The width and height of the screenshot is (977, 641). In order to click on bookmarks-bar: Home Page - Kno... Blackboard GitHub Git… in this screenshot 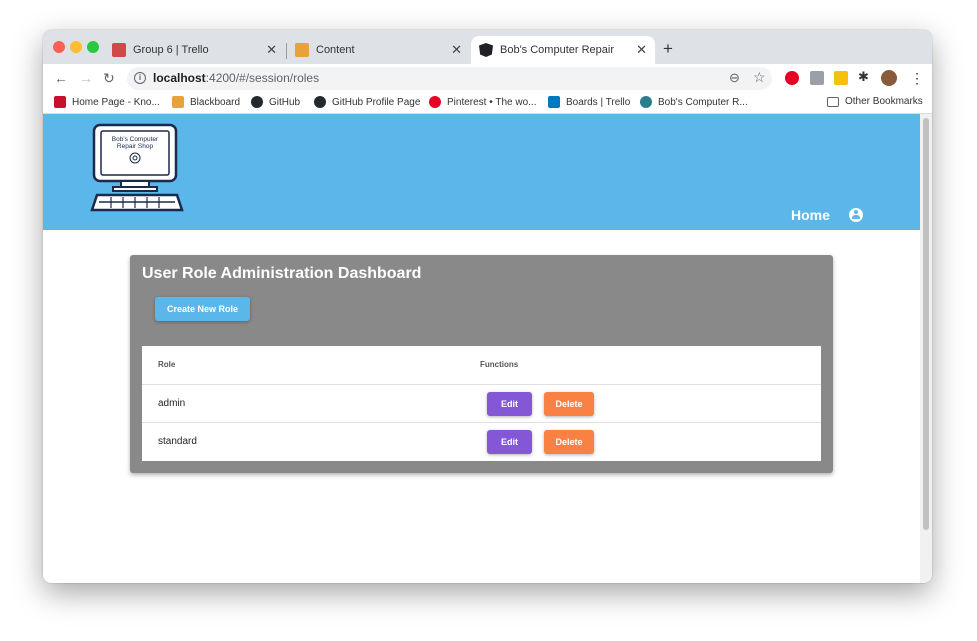, I will do `click(487, 104)`.